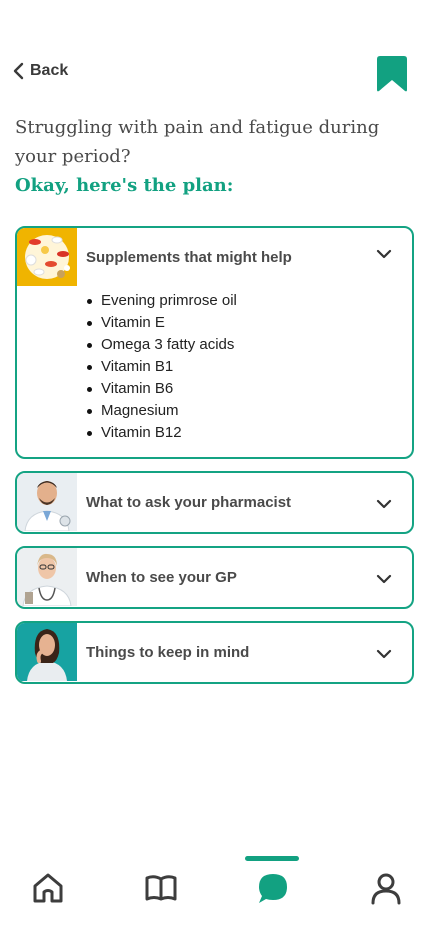  I want to click on doctor-thumbnail, so click(47, 577).